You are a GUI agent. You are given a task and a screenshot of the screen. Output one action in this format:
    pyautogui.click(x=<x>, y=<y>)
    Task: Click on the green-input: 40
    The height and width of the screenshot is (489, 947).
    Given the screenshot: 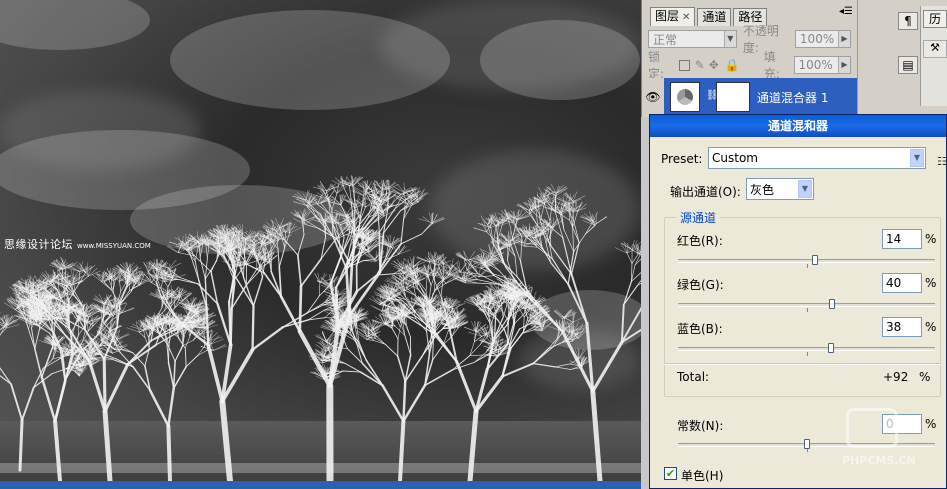 What is the action you would take?
    pyautogui.click(x=902, y=283)
    